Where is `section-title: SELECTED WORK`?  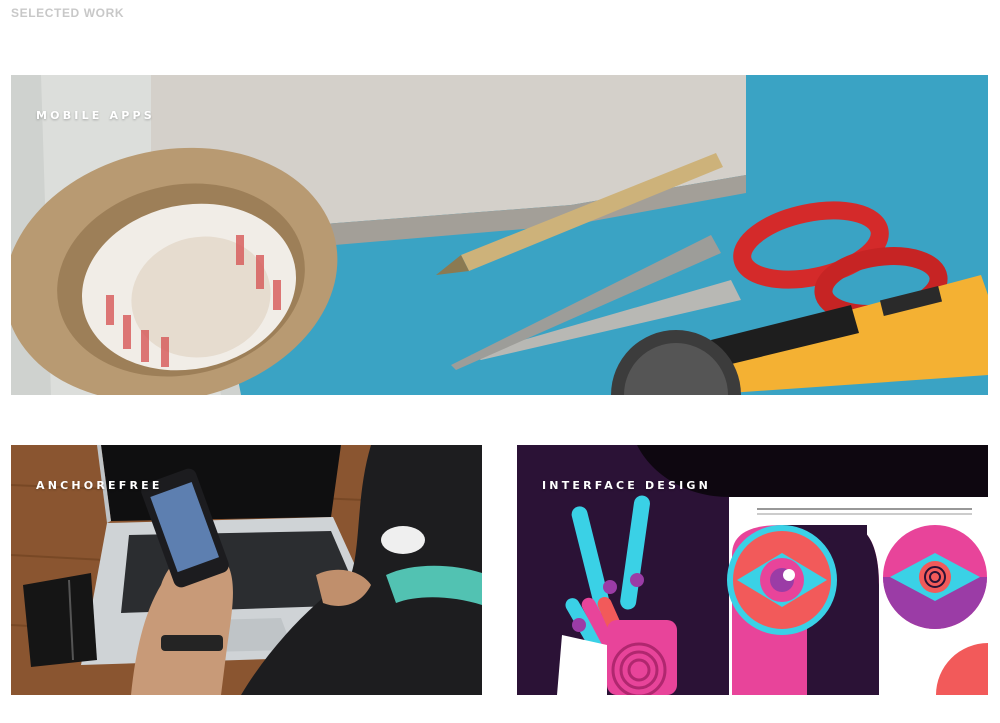
section-title: SELECTED WORK is located at coordinates (68, 13).